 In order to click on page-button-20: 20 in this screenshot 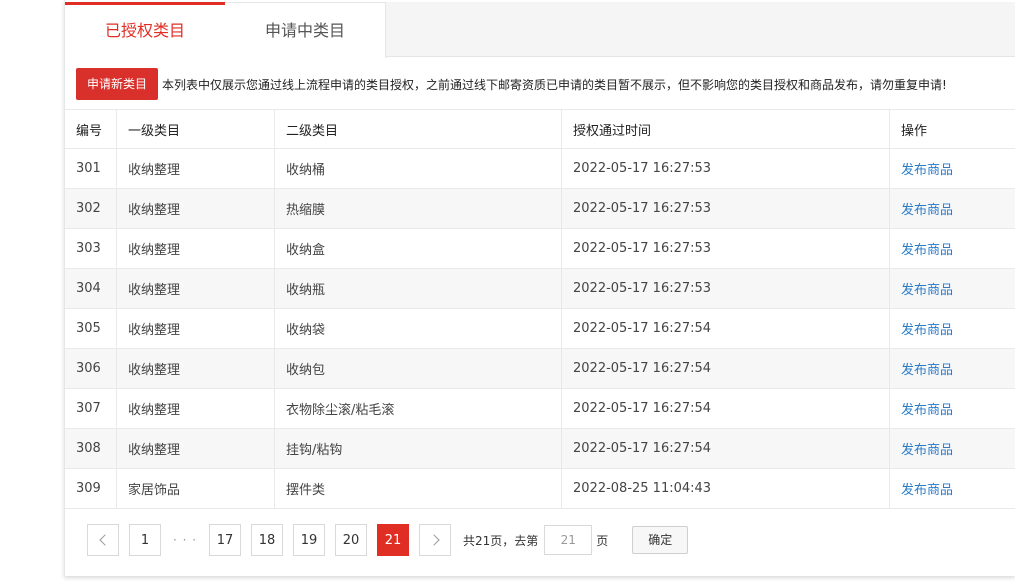, I will do `click(351, 540)`.